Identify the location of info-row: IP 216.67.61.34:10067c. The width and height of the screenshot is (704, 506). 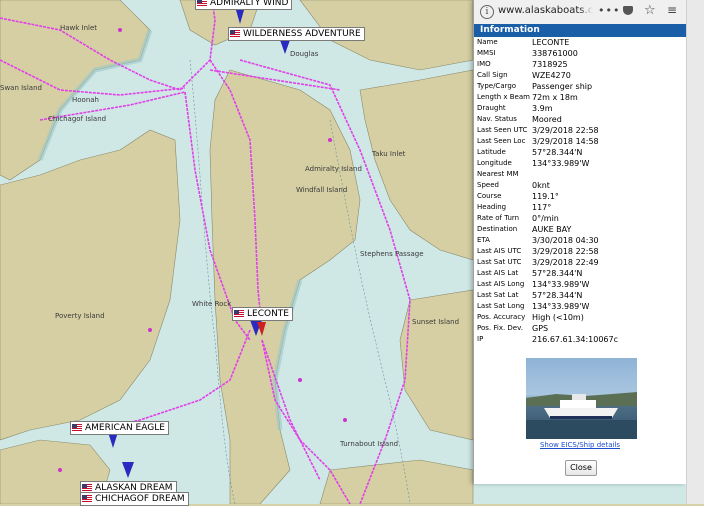
(580, 339).